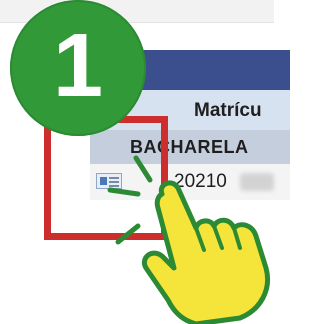 The image size is (320, 324). What do you see at coordinates (228, 110) in the screenshot?
I see `column-header-matricula: Matrícu` at bounding box center [228, 110].